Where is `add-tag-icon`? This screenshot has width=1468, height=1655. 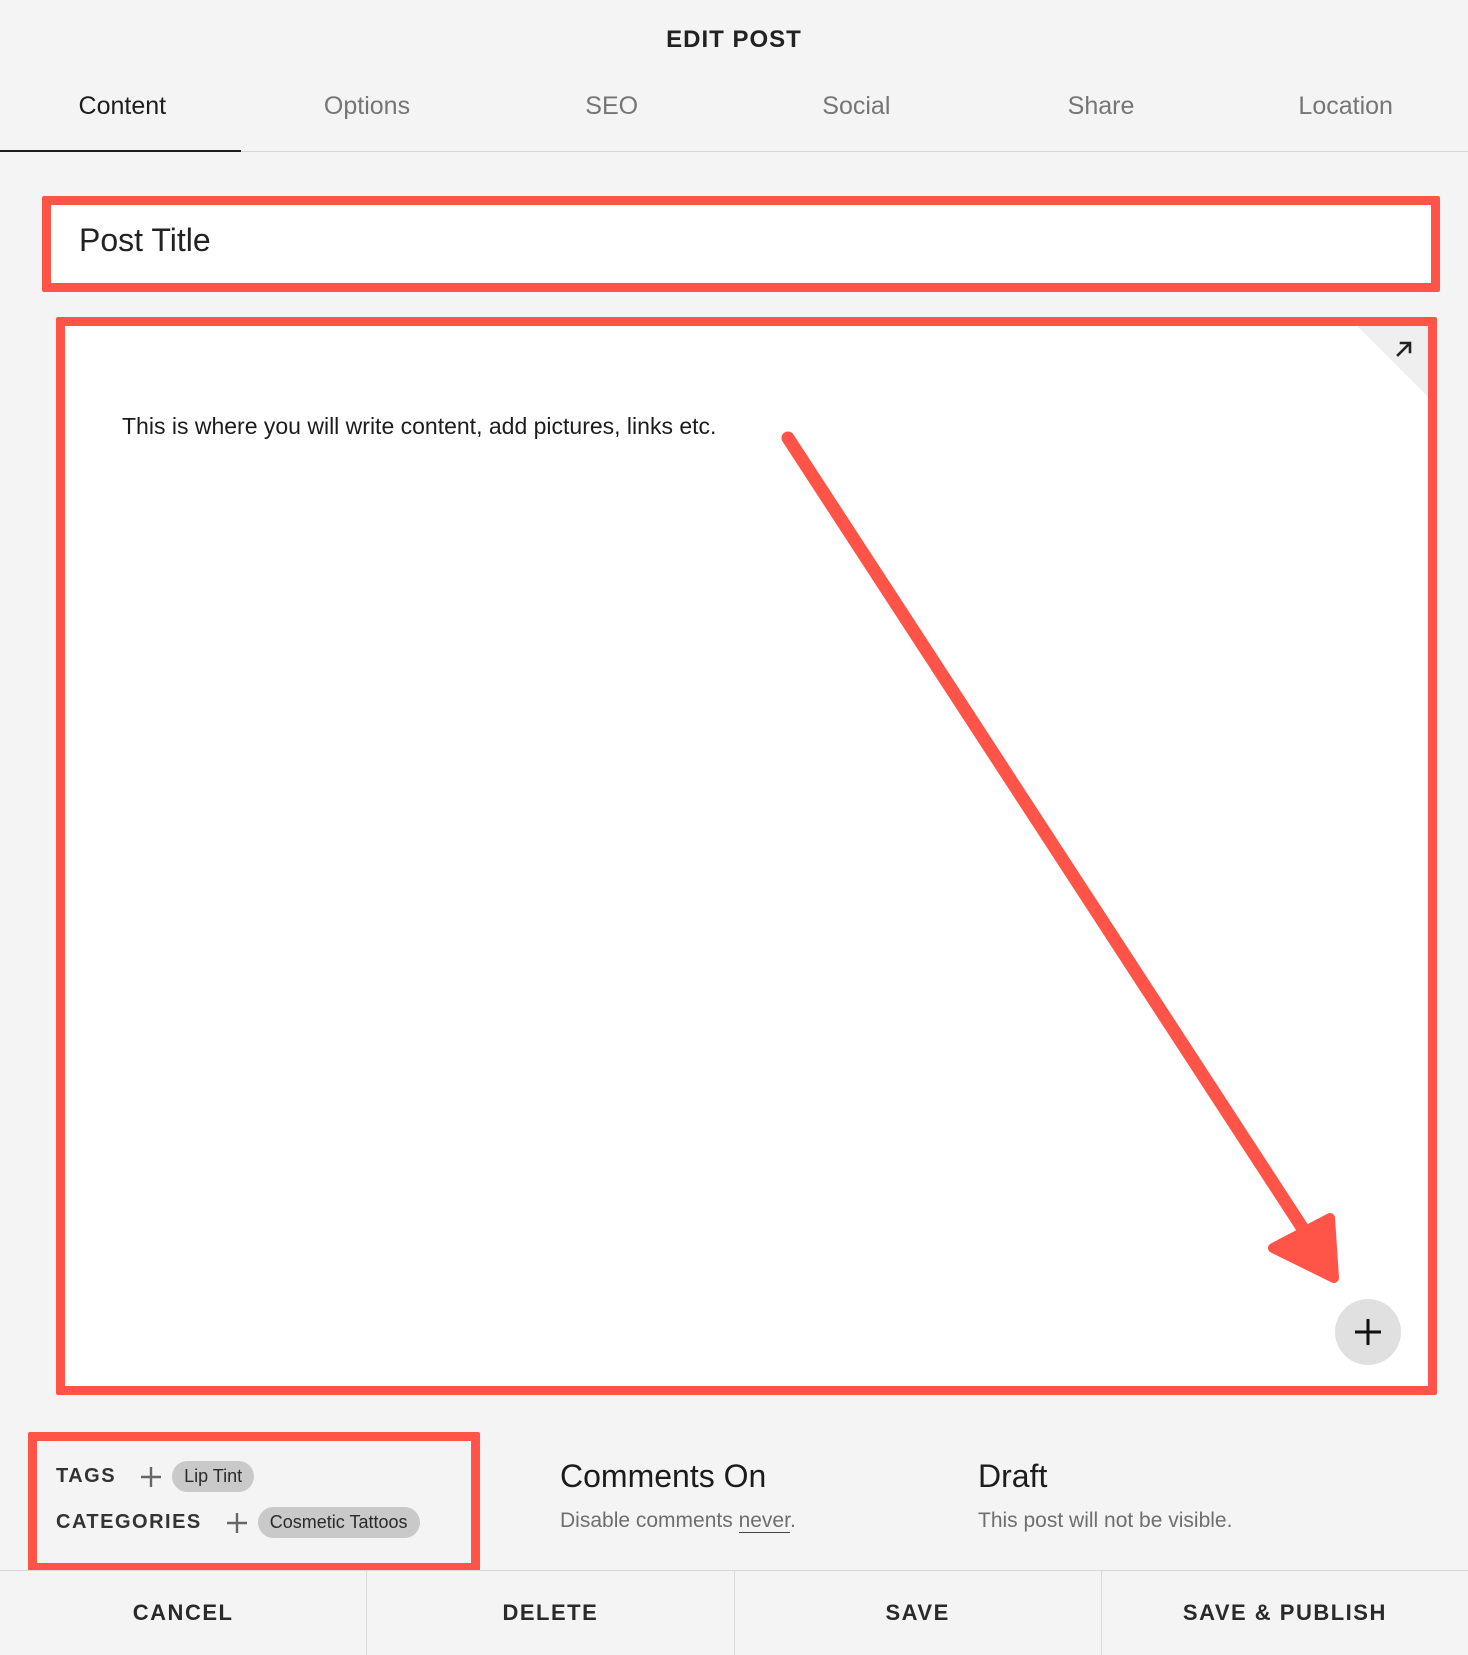
add-tag-icon is located at coordinates (151, 1477).